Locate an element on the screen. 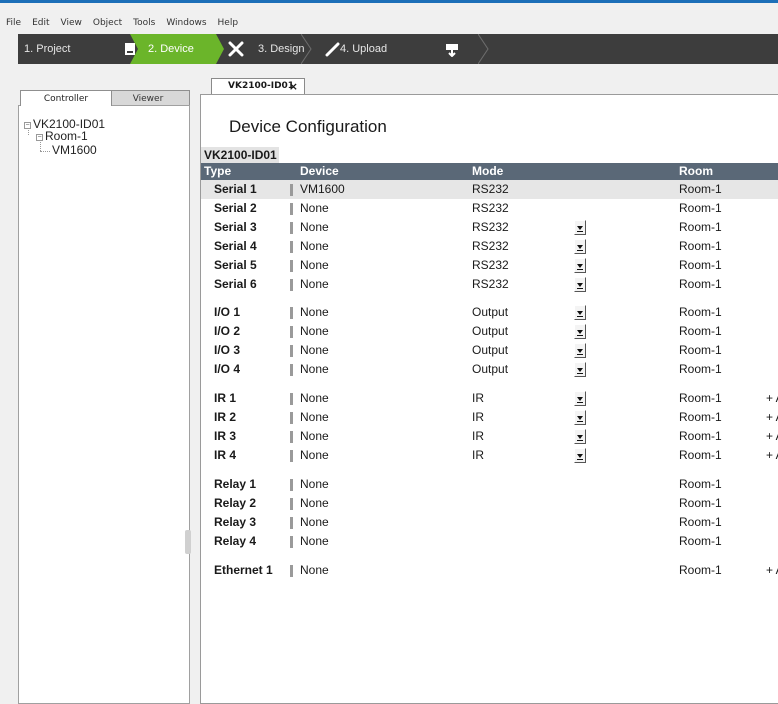 The width and height of the screenshot is (778, 704). device-cell: VM1600 is located at coordinates (322, 189).